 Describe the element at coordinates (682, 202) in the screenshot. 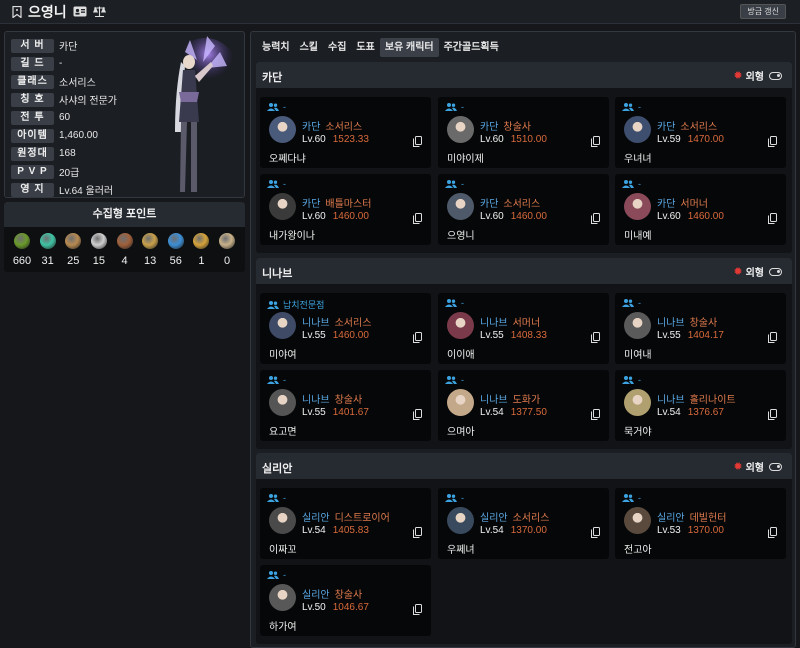

I see `card-server: 카단 서머너` at that location.